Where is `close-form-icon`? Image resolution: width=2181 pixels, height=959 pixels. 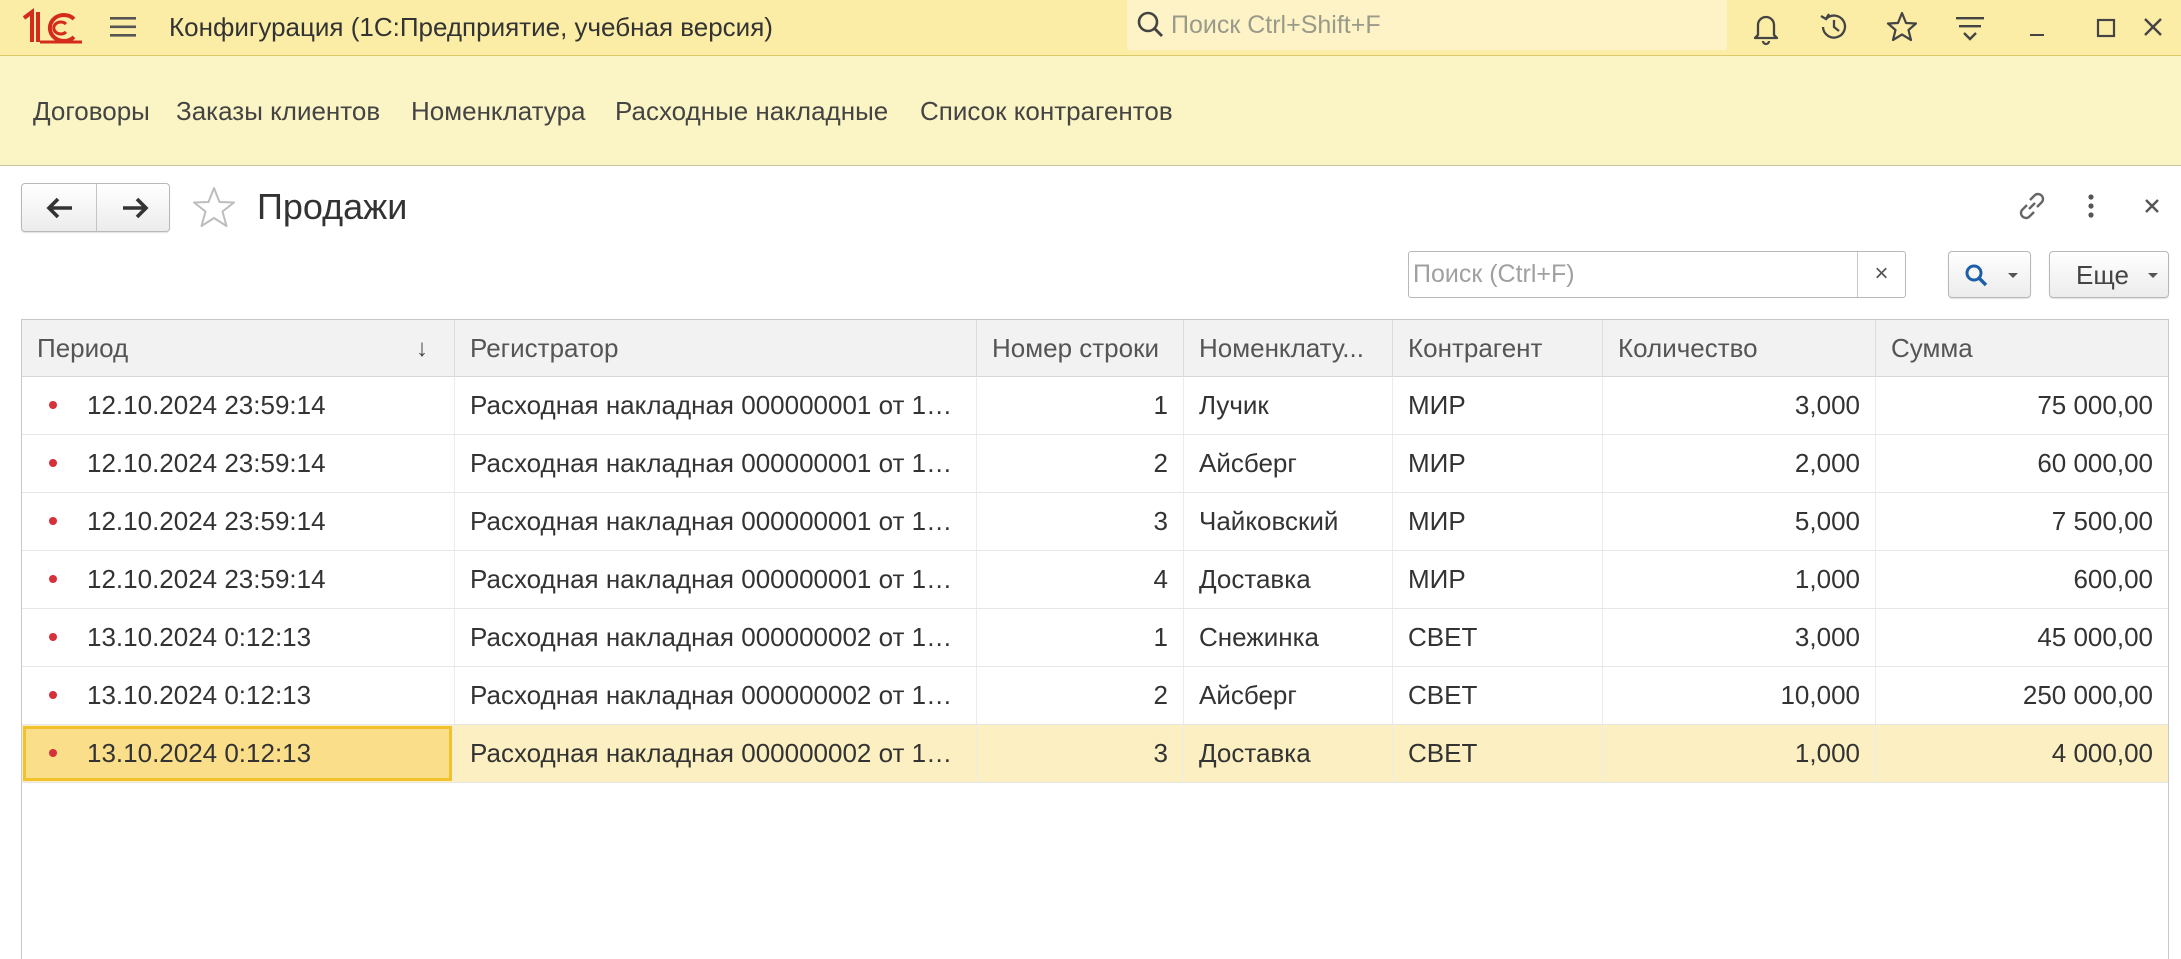 close-form-icon is located at coordinates (2152, 206).